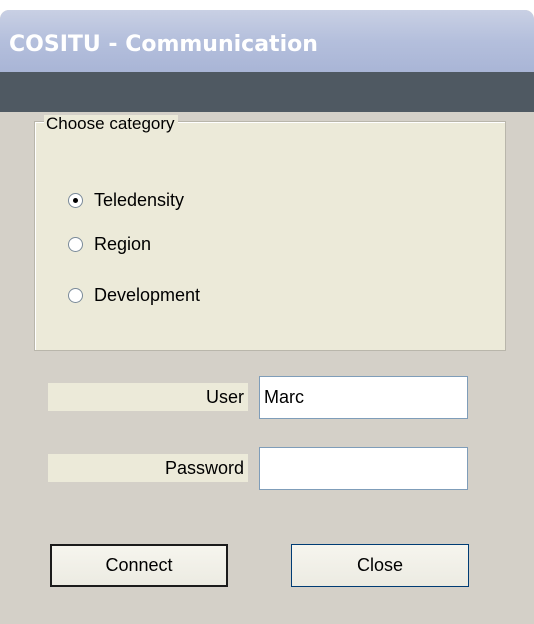  What do you see at coordinates (123, 243) in the screenshot?
I see `radio-region-label: Region` at bounding box center [123, 243].